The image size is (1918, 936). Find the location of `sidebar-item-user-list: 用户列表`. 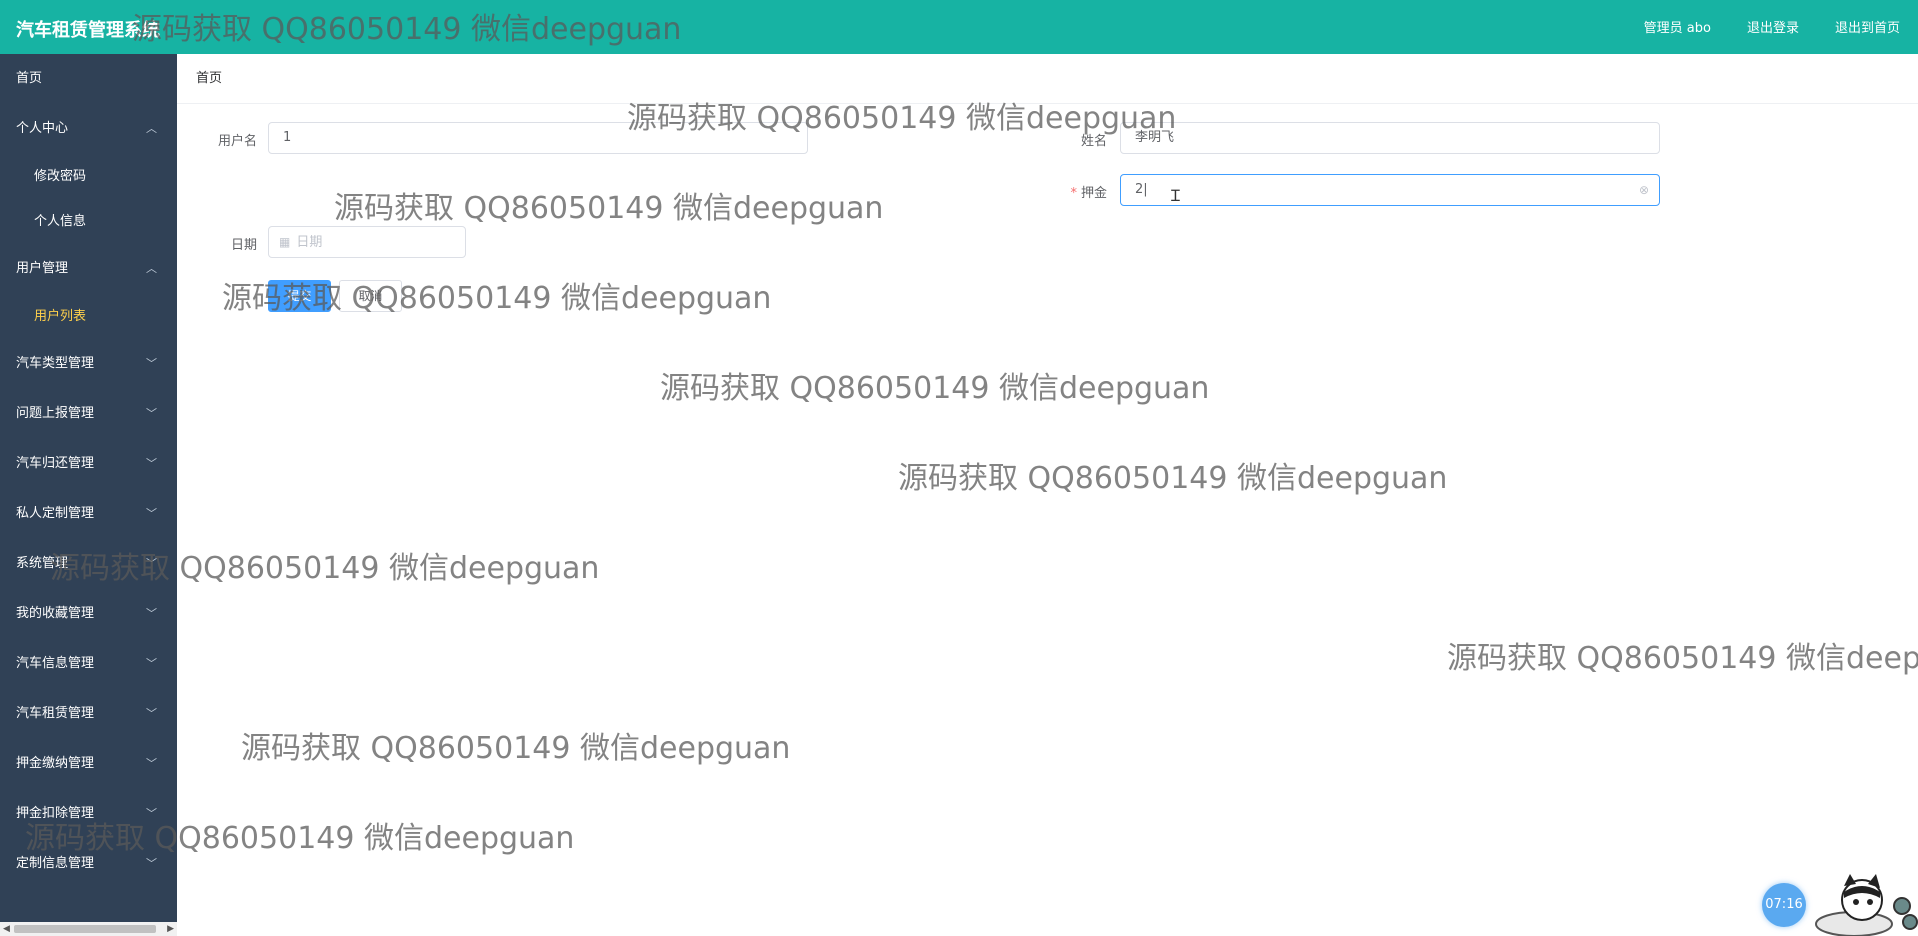

sidebar-item-user-list: 用户列表 is located at coordinates (88, 316).